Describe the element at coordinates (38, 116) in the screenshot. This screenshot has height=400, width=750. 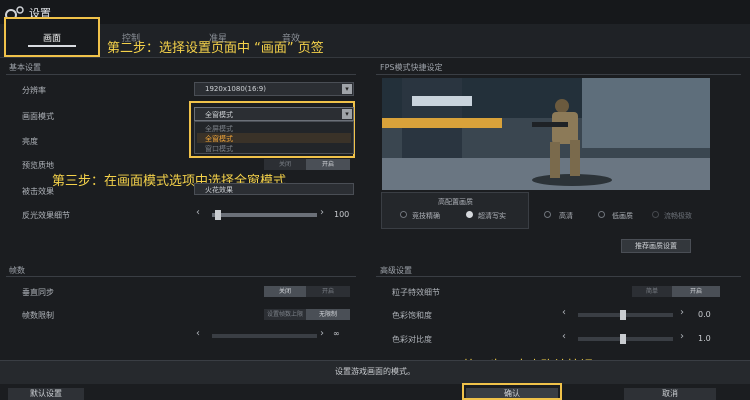
I see `display-mode-label: 画面模式` at that location.